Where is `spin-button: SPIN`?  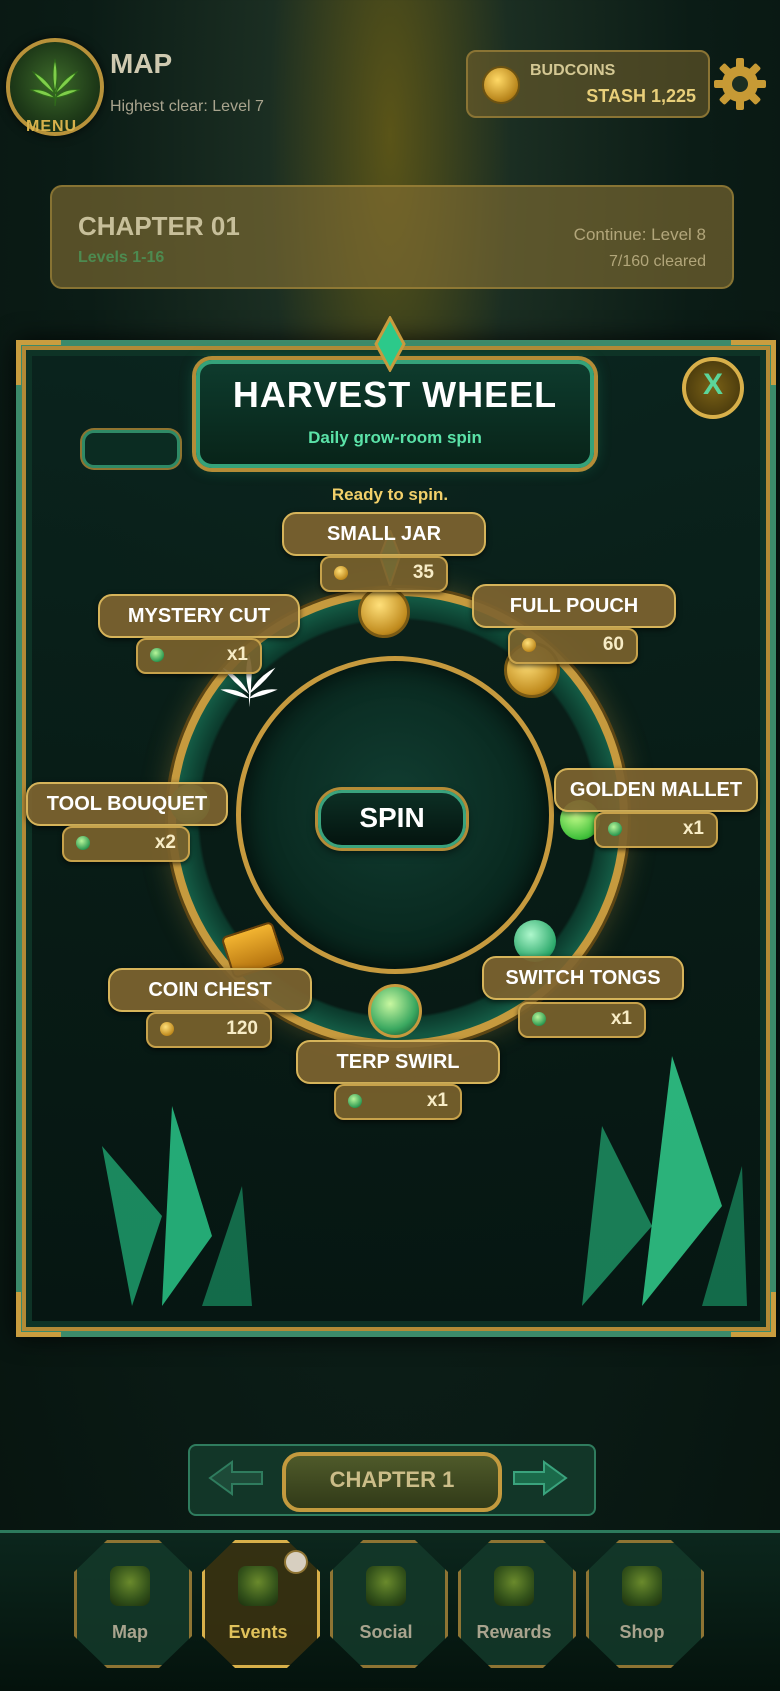 spin-button: SPIN is located at coordinates (392, 819).